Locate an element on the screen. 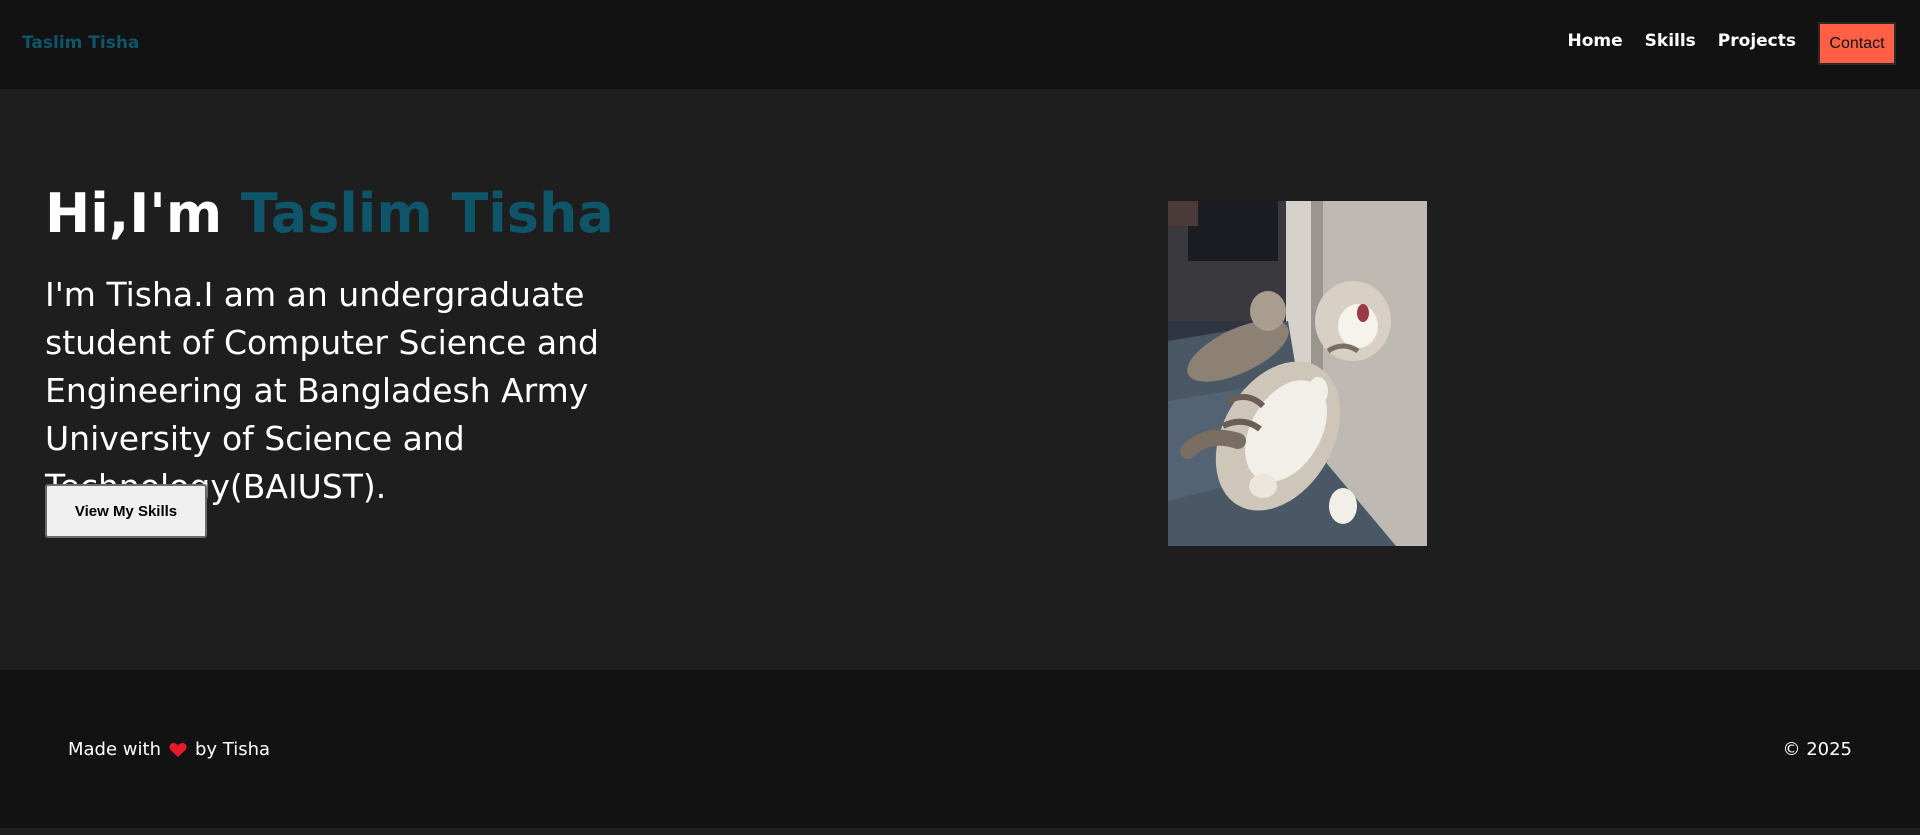 This screenshot has height=835, width=1920. footer-copyright: © 2025 is located at coordinates (1817, 749).